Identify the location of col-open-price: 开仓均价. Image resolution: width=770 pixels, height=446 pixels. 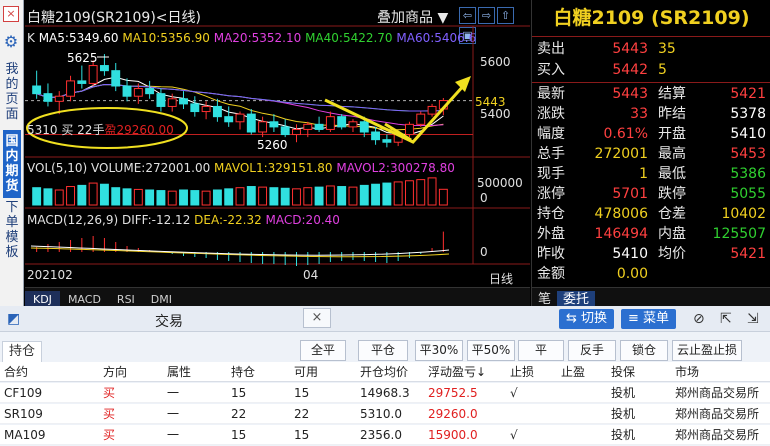
(384, 372).